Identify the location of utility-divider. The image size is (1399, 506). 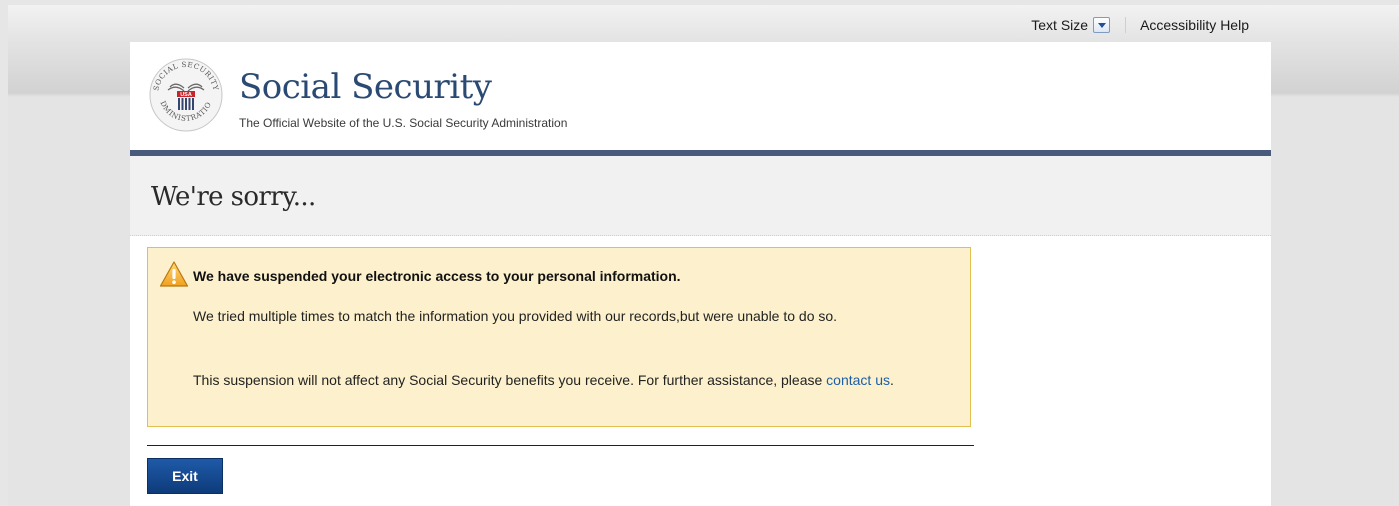
(1126, 25).